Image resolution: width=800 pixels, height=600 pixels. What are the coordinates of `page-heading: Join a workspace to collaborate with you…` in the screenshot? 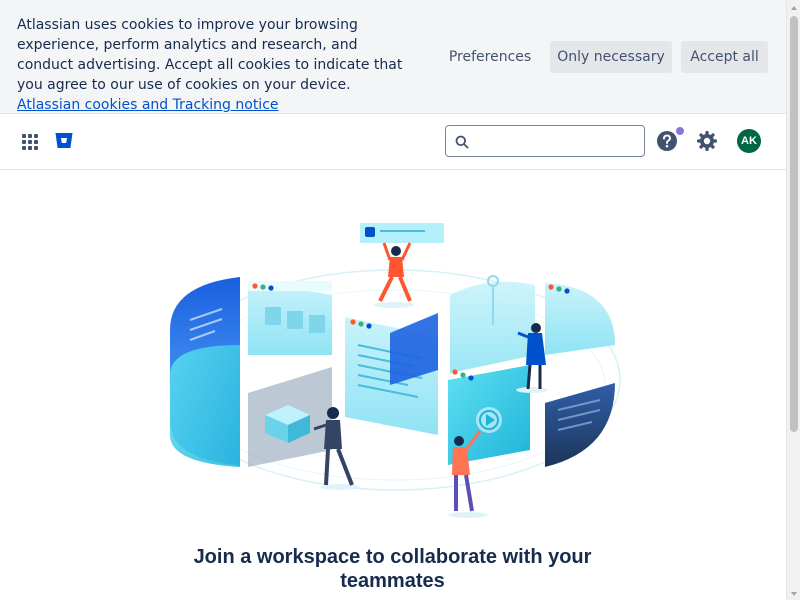 It's located at (392, 569).